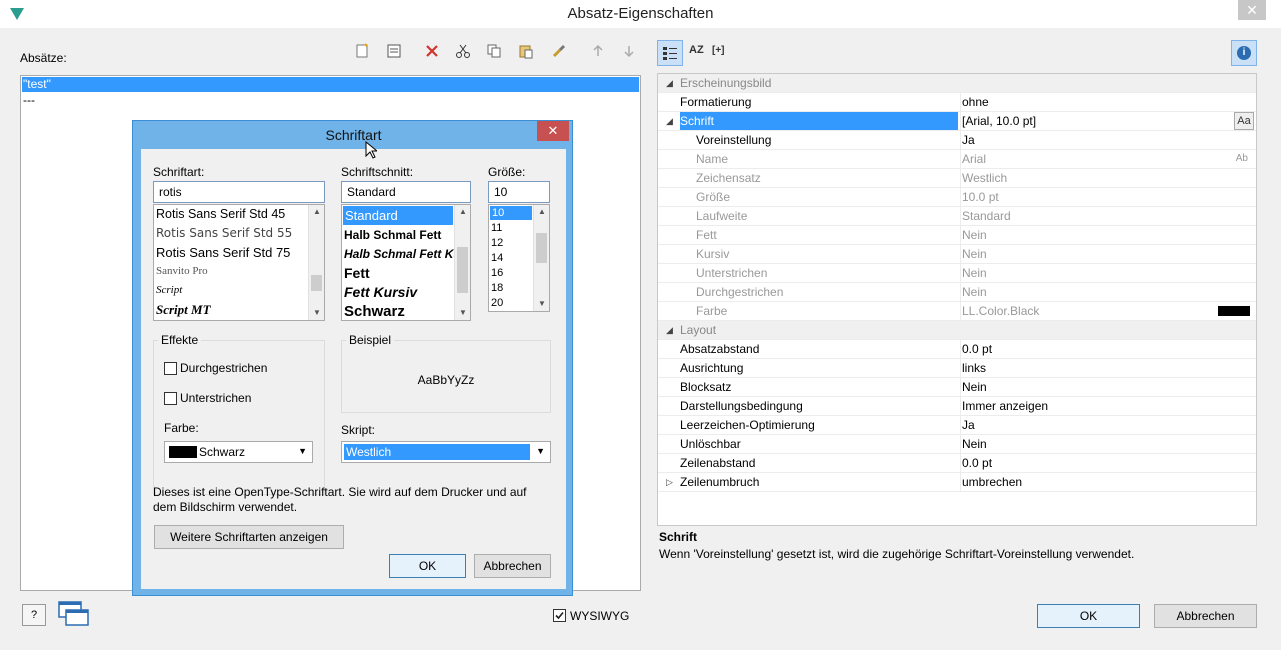 This screenshot has height=650, width=1281. I want to click on script-select: Westlich ▼, so click(446, 452).